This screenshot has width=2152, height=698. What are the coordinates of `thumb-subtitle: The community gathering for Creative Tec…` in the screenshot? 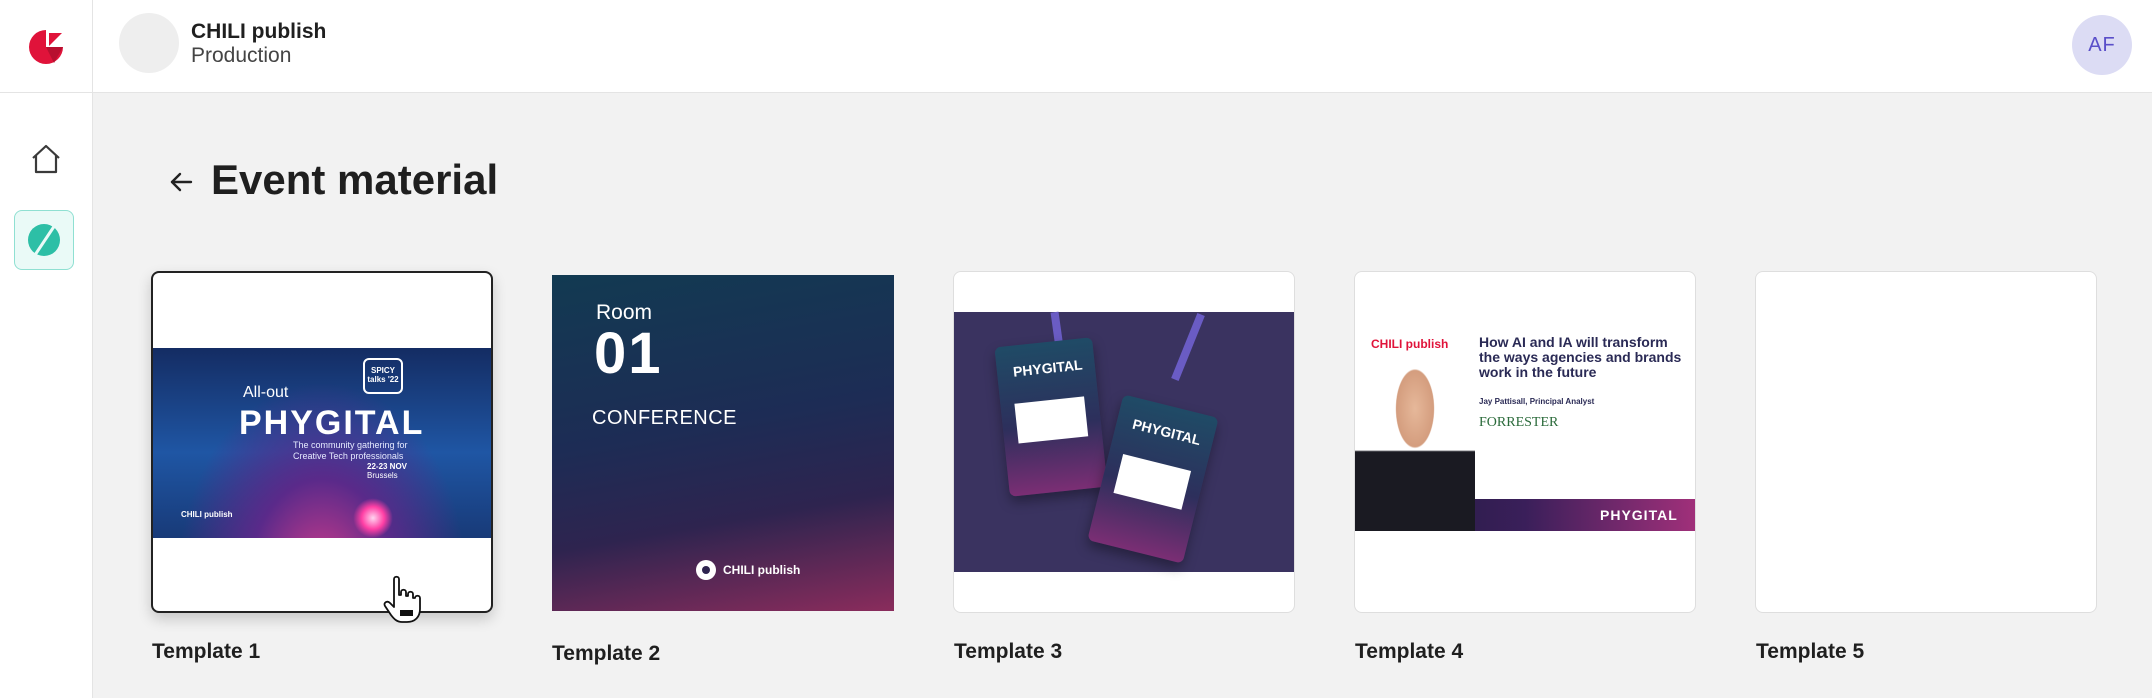 It's located at (350, 450).